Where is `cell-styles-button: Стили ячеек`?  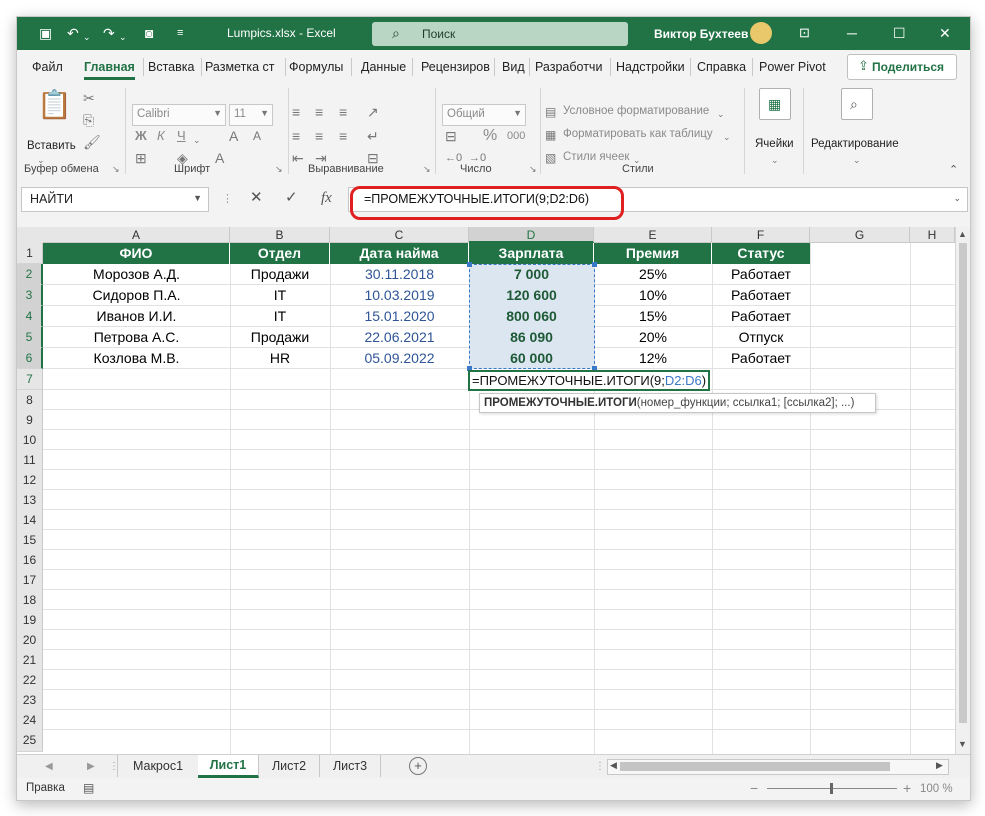 cell-styles-button: Стили ячеек is located at coordinates (596, 157).